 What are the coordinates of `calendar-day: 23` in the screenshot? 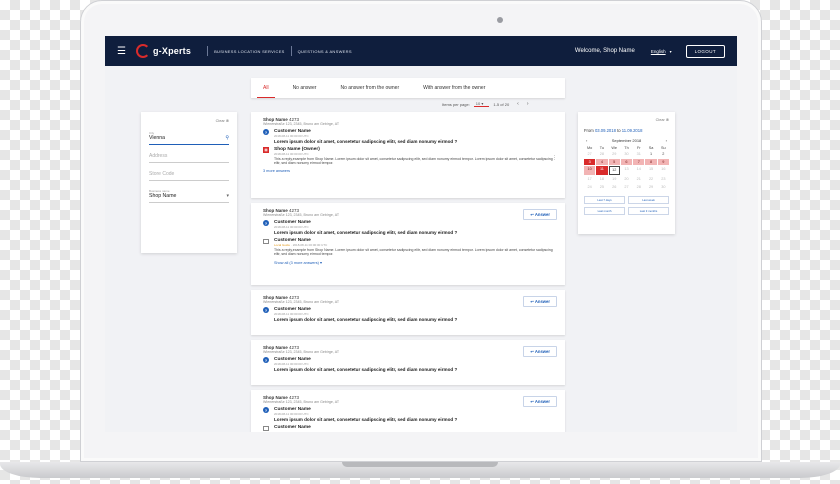 It's located at (663, 179).